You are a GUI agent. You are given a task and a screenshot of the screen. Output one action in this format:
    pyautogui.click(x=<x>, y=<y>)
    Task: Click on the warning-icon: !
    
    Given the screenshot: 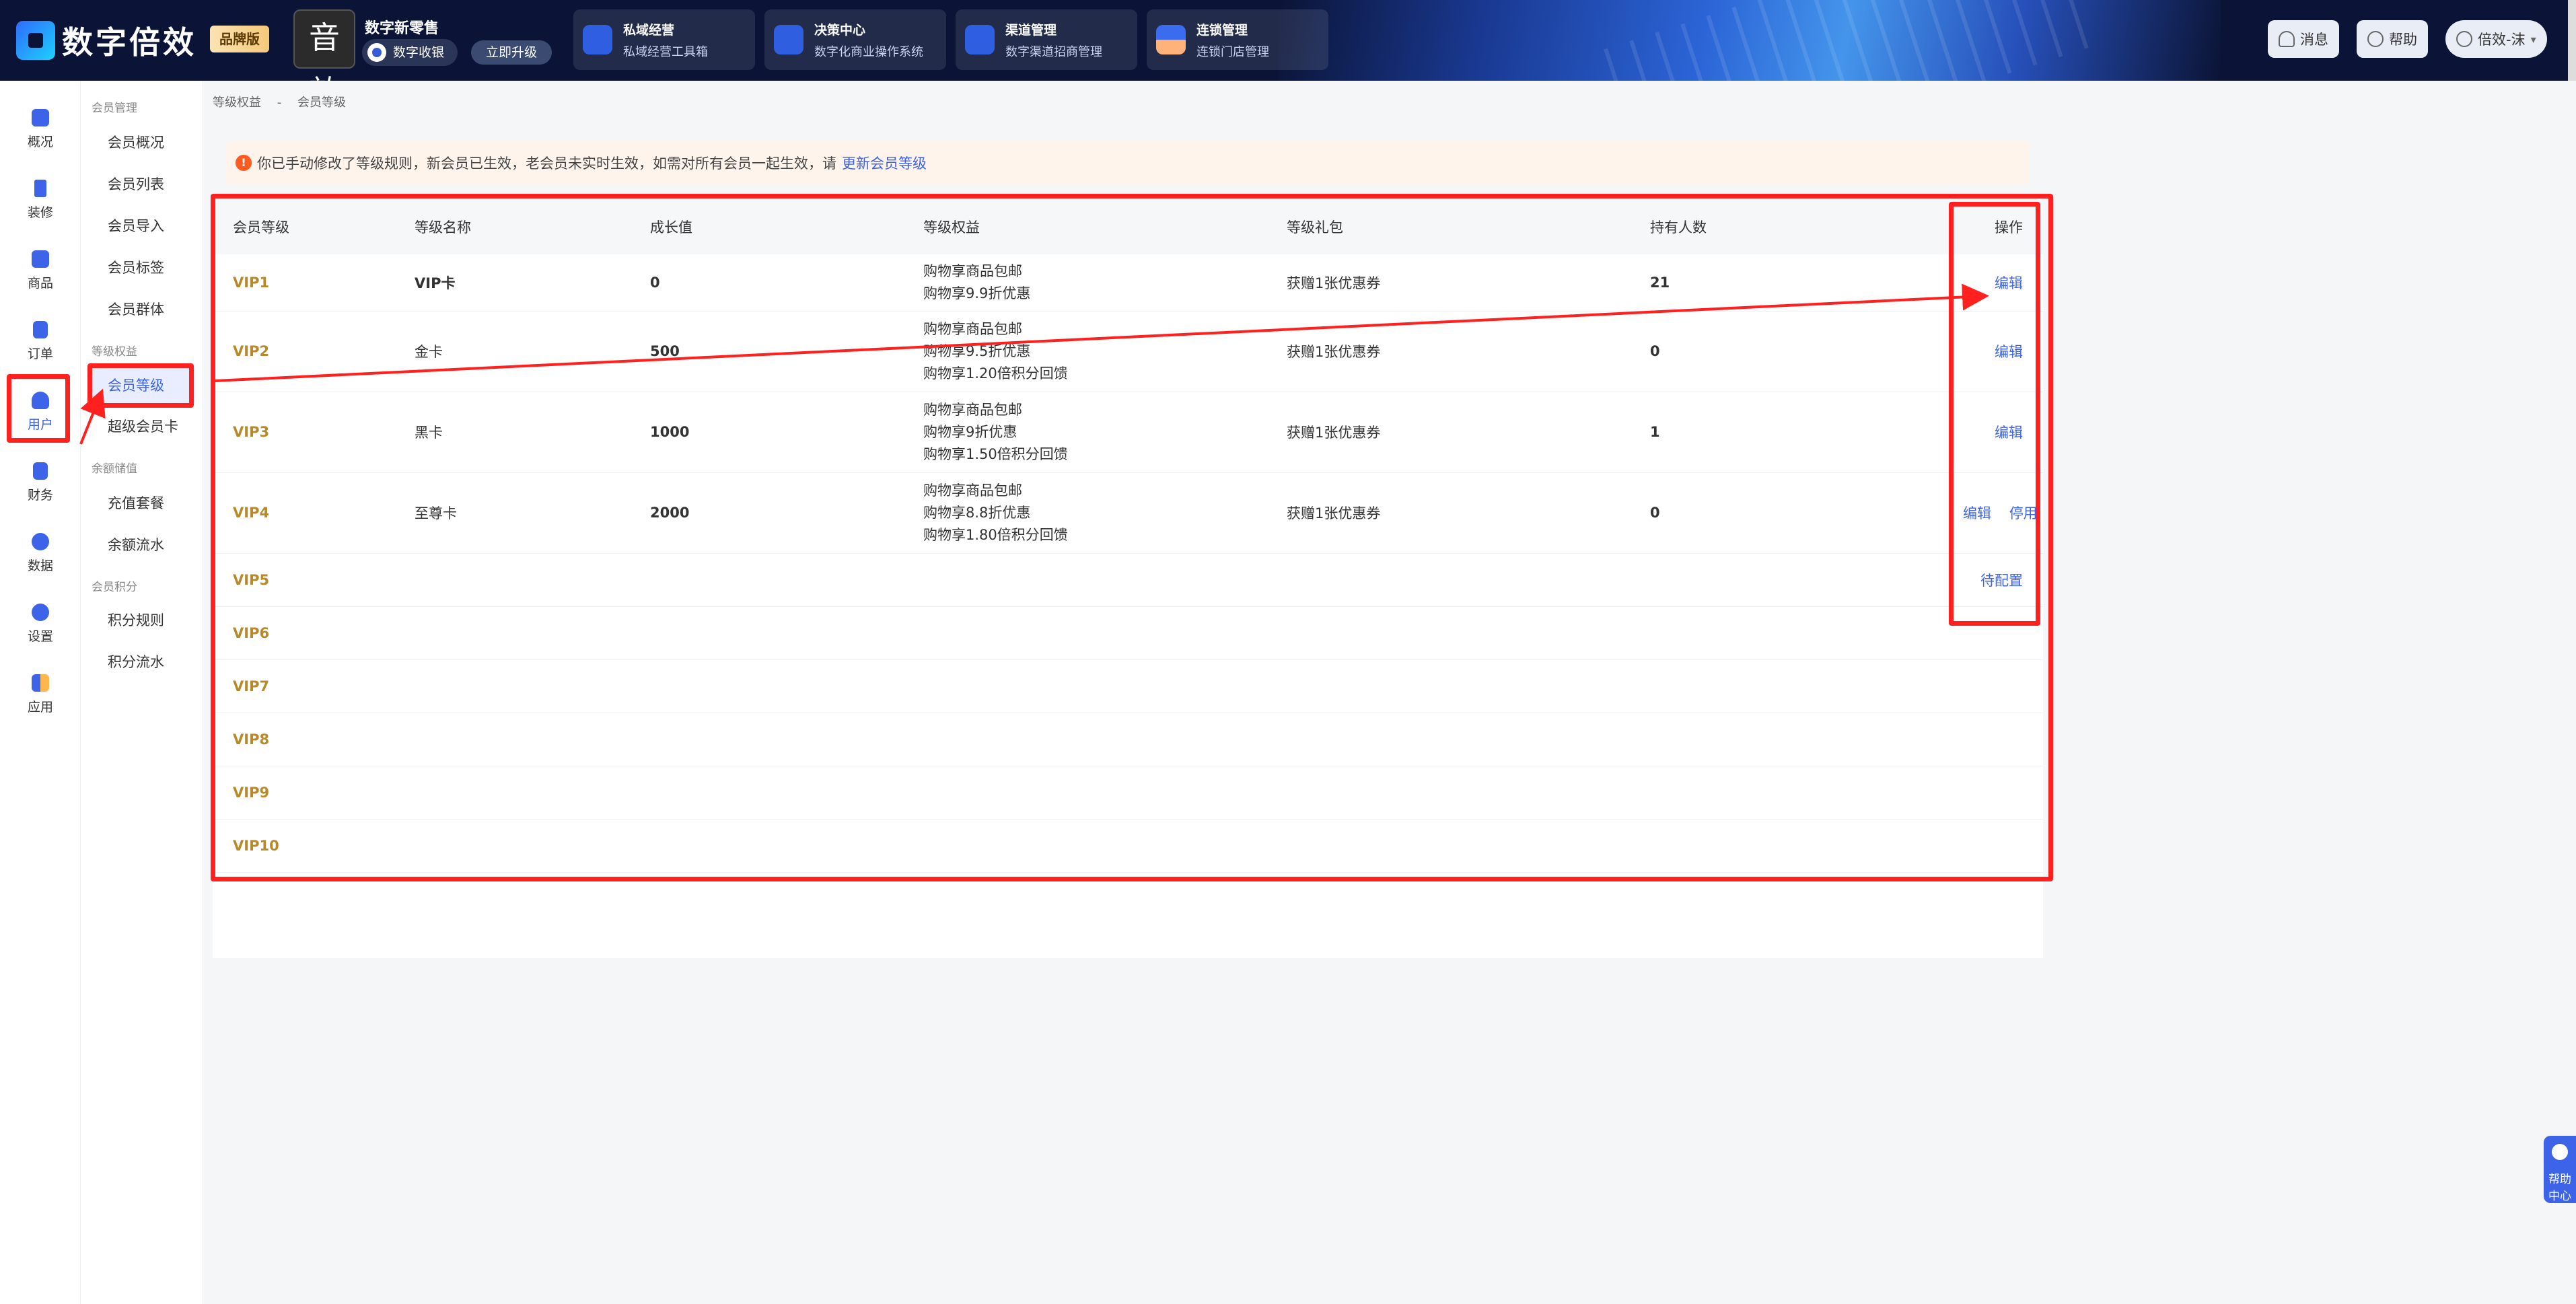 What is the action you would take?
    pyautogui.click(x=244, y=163)
    